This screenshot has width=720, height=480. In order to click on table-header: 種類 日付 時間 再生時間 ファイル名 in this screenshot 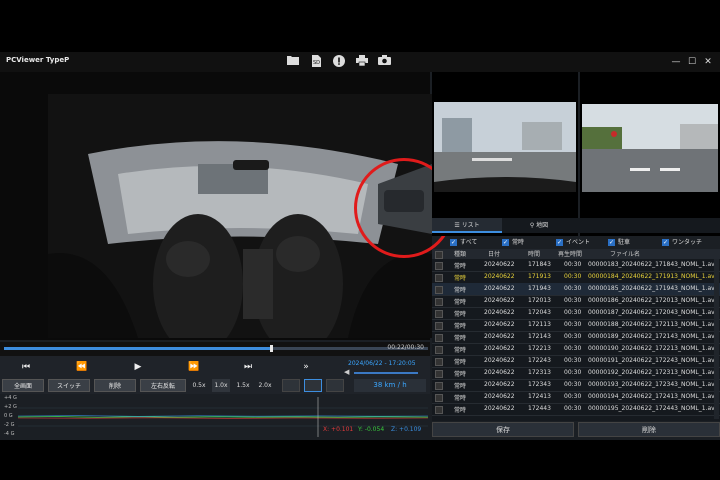, I will do `click(576, 254)`.